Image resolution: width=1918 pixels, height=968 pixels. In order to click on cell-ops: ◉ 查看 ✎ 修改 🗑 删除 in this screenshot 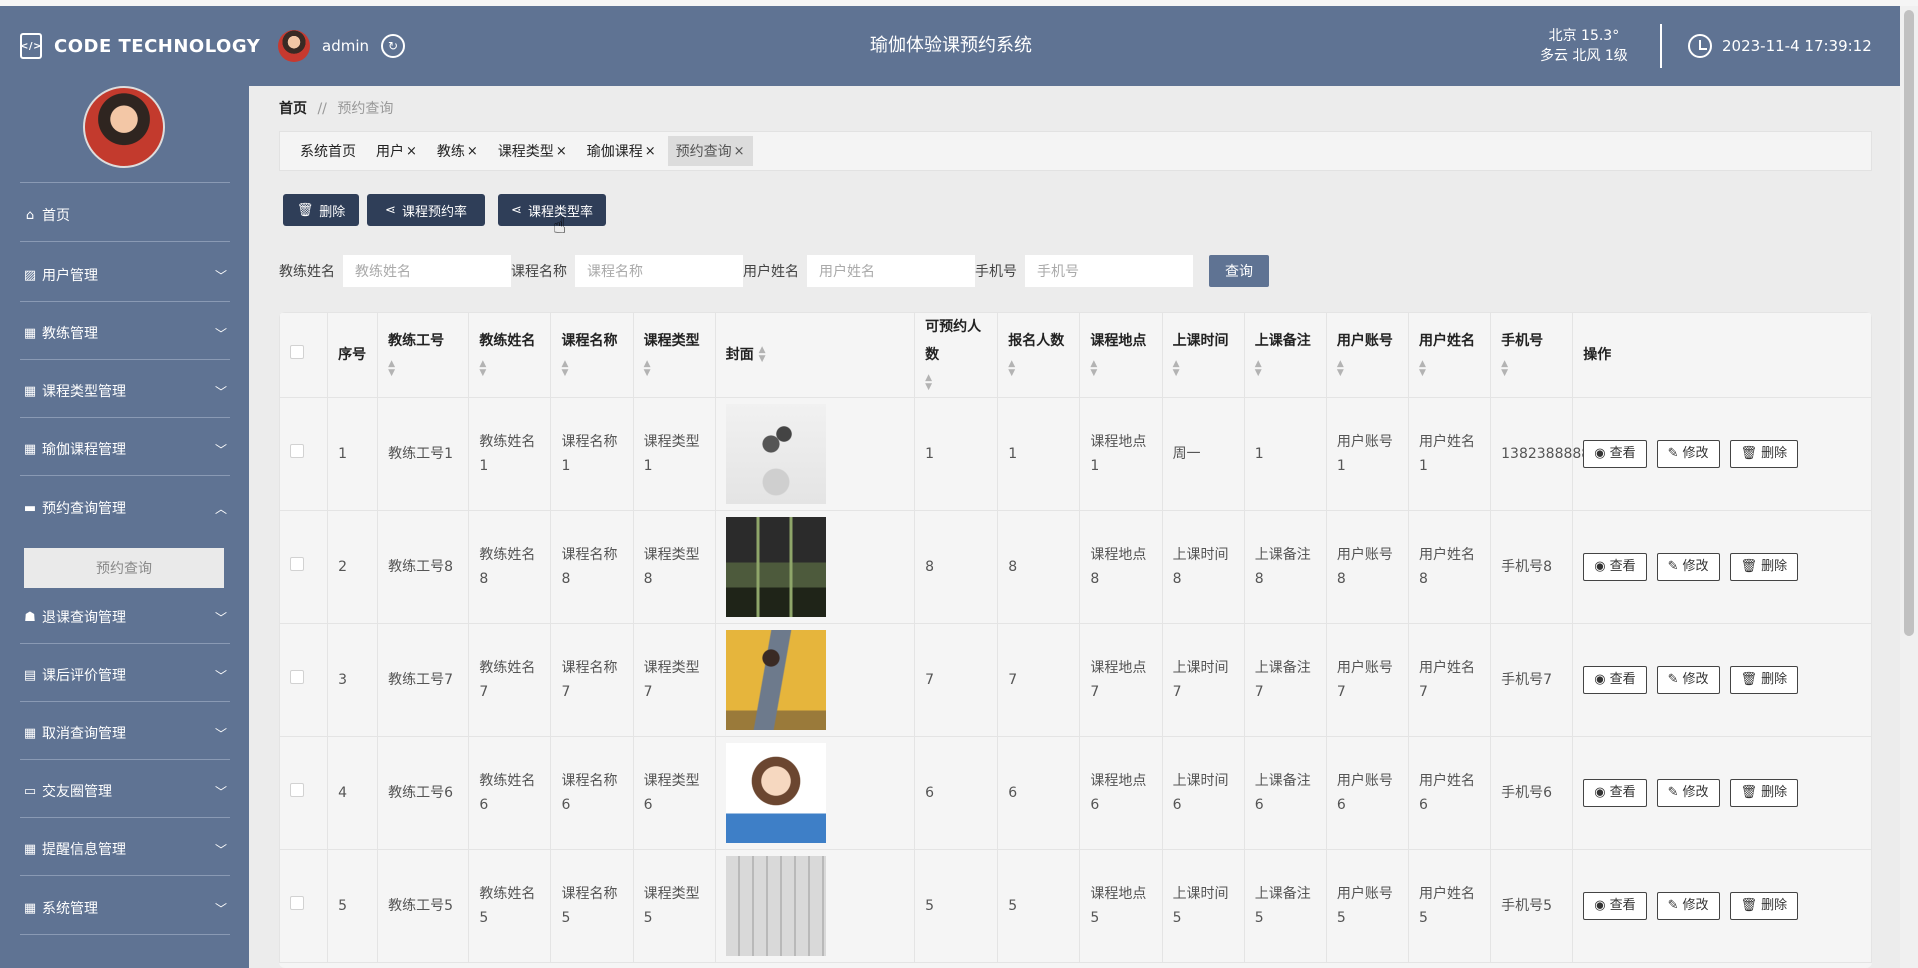, I will do `click(1722, 567)`.